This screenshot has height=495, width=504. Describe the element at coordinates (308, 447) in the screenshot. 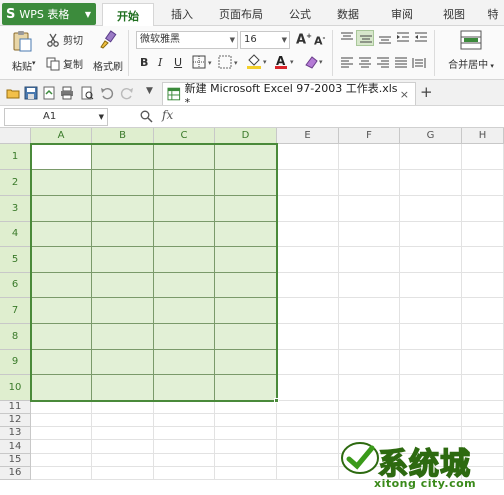

I see `cell-e14` at that location.